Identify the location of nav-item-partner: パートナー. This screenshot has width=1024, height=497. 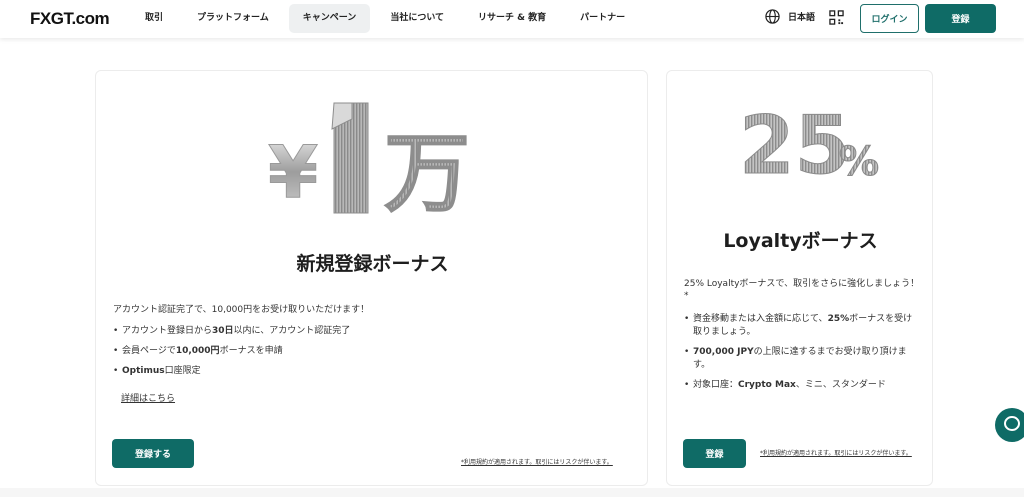
(602, 18).